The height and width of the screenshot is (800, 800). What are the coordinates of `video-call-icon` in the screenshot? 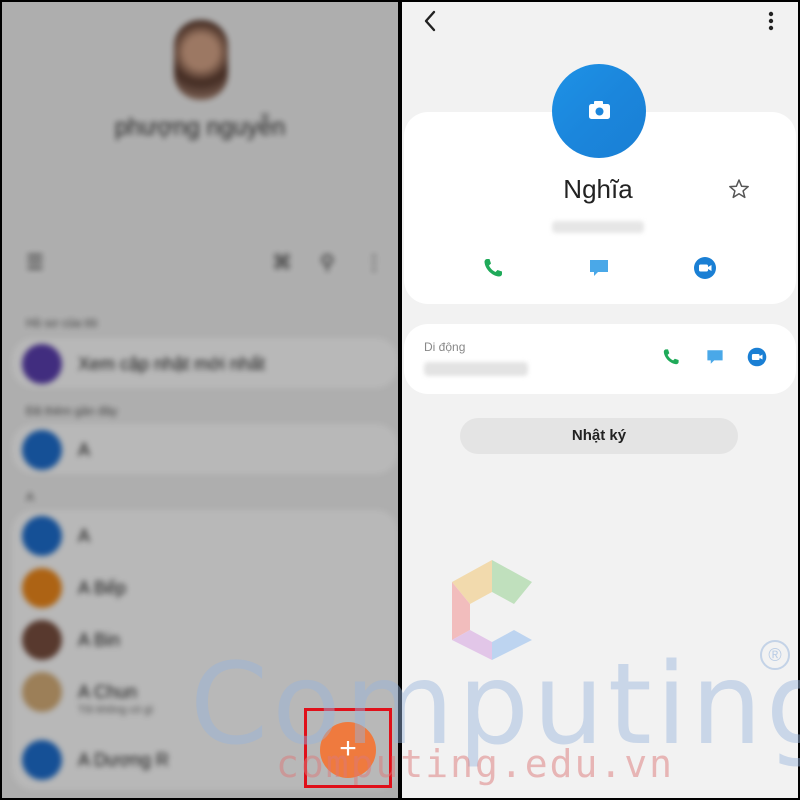 It's located at (705, 268).